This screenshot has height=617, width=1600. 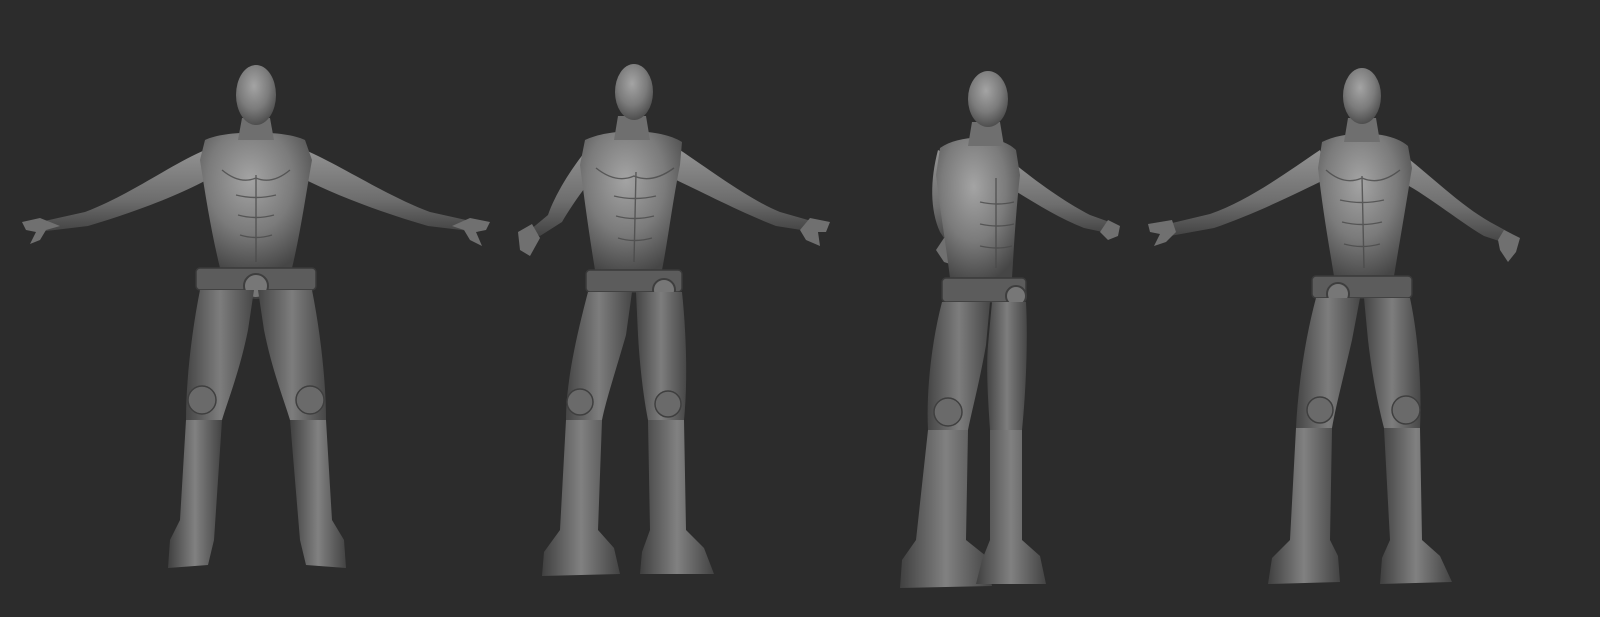 I want to click on figure-side-right-view, so click(x=1010, y=329).